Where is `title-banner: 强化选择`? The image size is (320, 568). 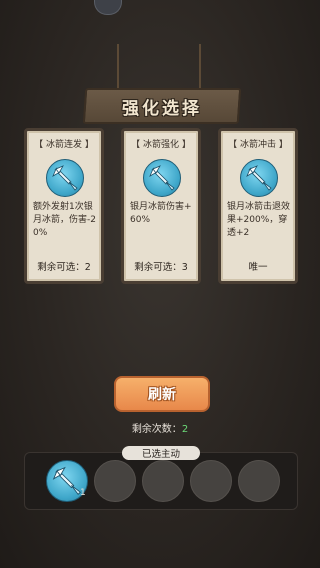 title-banner: 强化选择 is located at coordinates (162, 106).